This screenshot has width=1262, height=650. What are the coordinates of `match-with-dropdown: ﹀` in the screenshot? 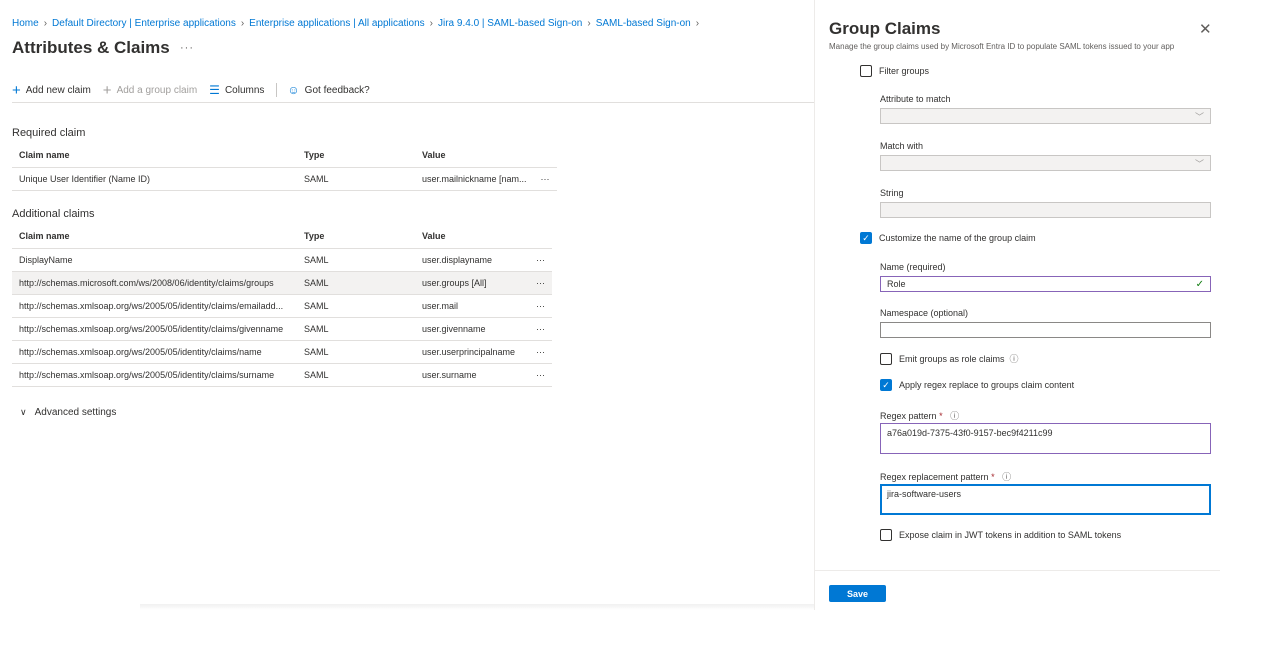 It's located at (1045, 163).